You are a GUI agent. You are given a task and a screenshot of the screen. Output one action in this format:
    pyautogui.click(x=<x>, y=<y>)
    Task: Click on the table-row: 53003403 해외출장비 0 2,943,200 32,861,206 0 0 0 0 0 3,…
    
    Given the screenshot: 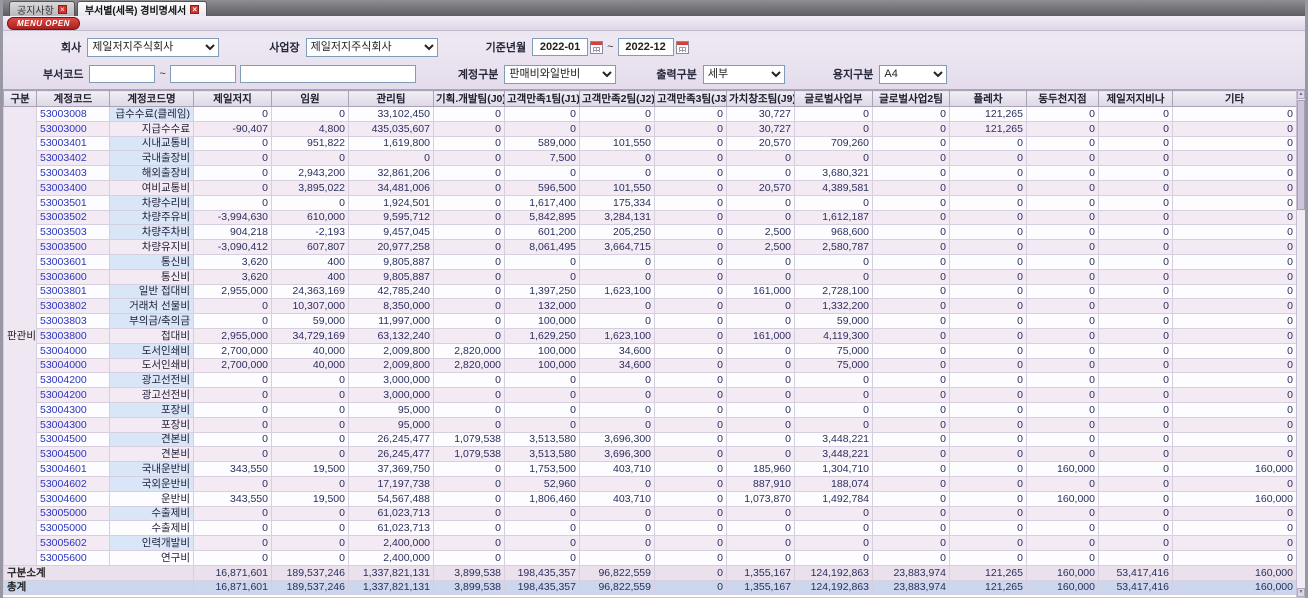 What is the action you would take?
    pyautogui.click(x=650, y=173)
    